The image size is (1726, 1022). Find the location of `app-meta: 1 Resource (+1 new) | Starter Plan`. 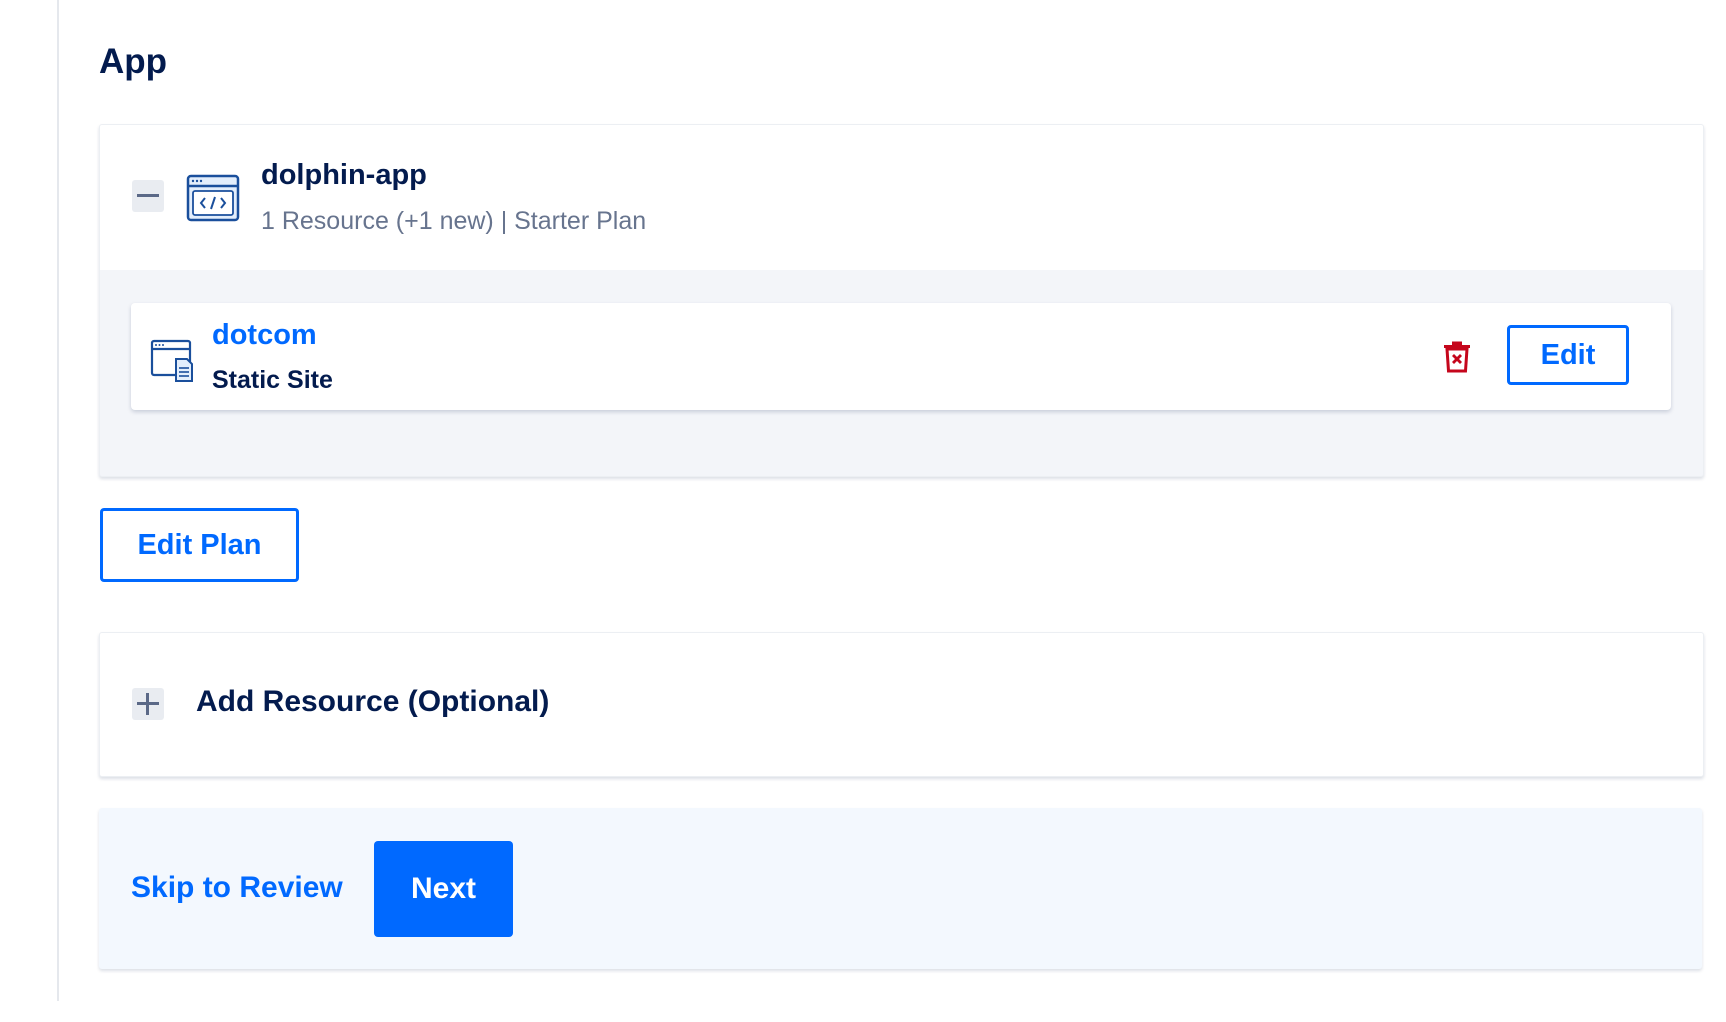

app-meta: 1 Resource (+1 new) | Starter Plan is located at coordinates (454, 221).